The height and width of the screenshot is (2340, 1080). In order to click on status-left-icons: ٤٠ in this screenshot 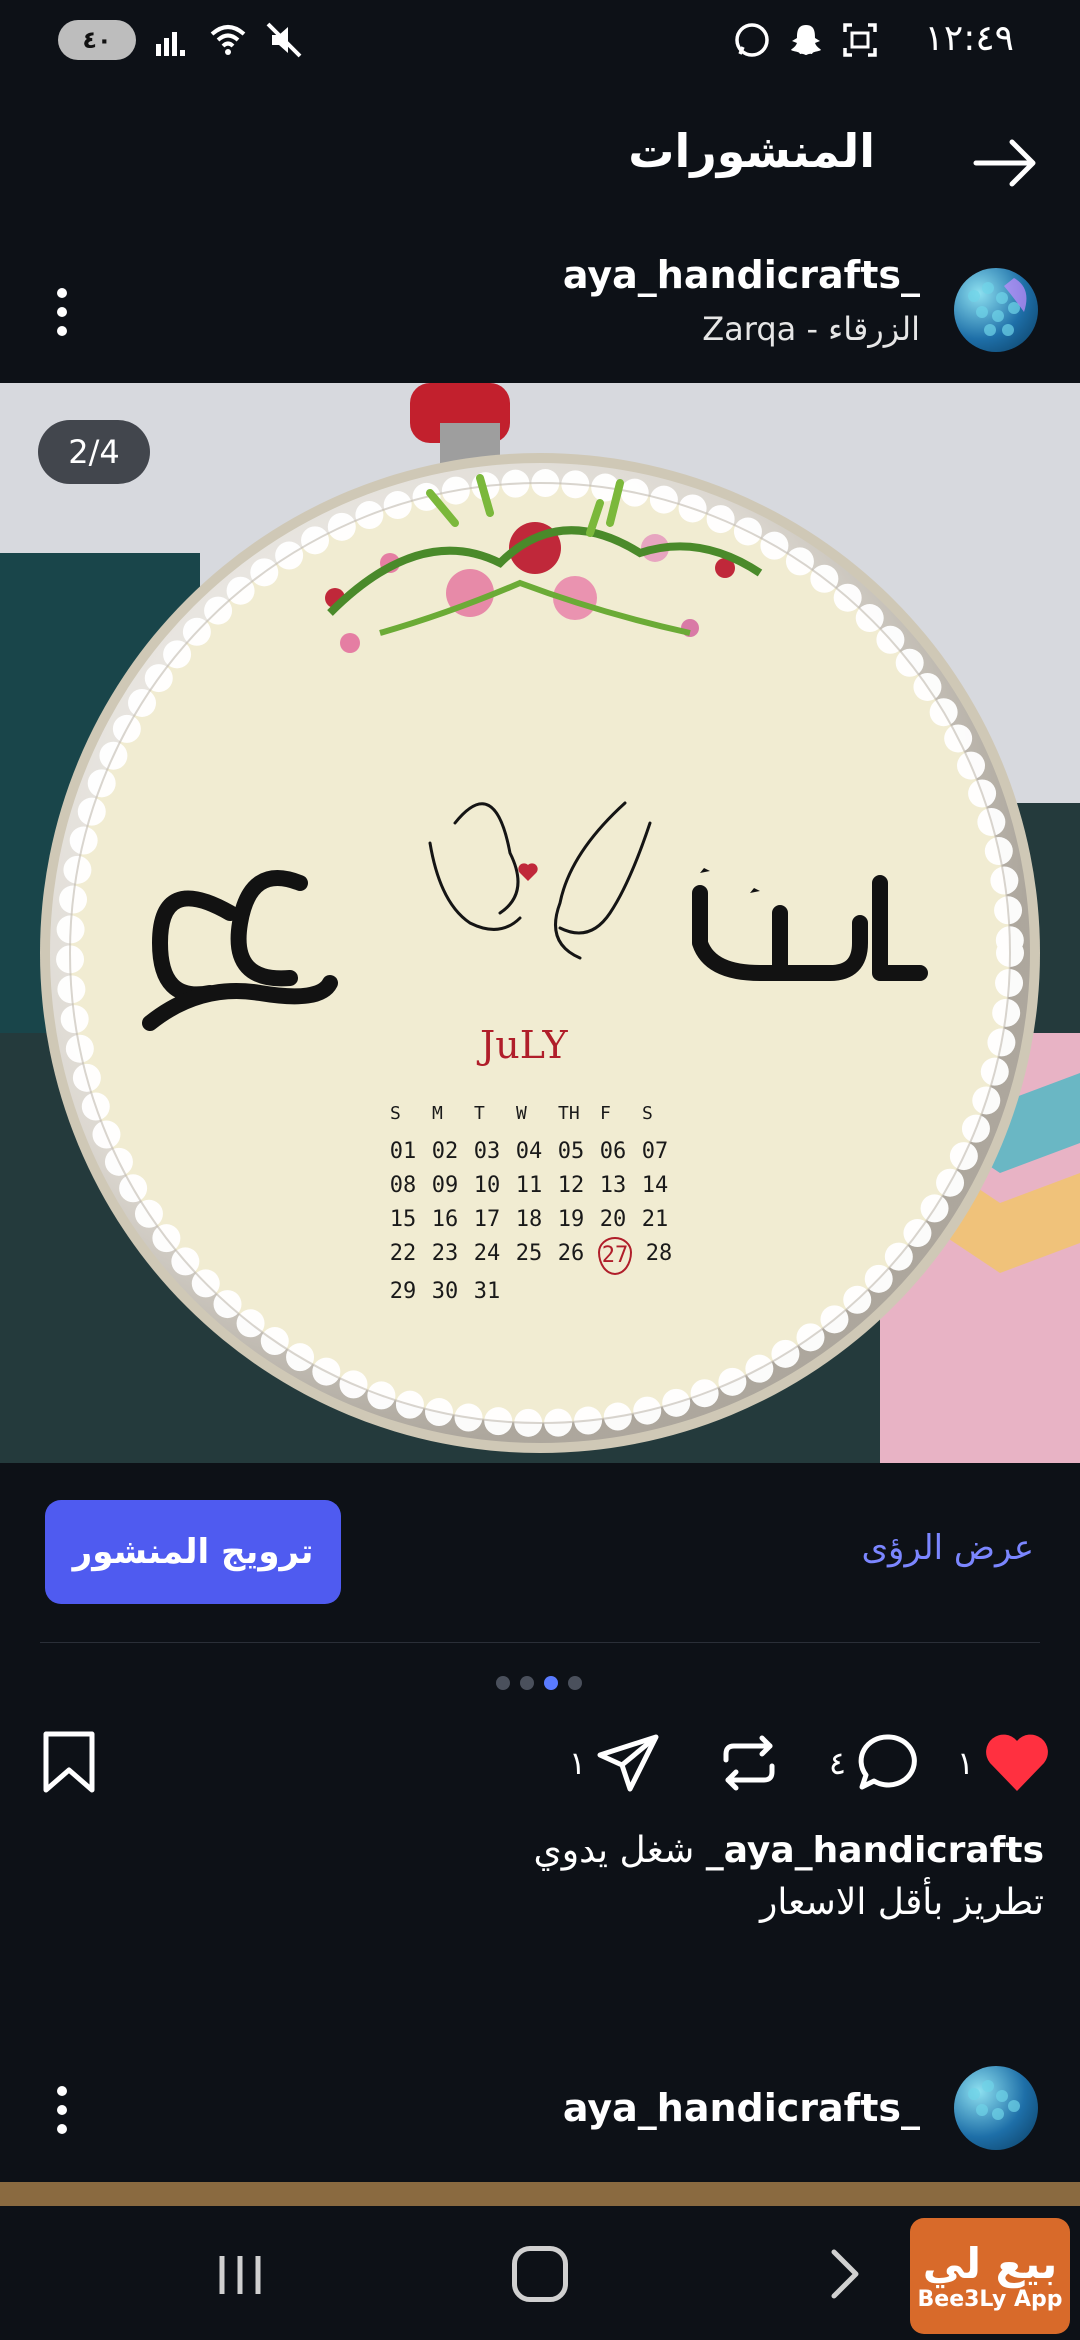, I will do `click(181, 40)`.